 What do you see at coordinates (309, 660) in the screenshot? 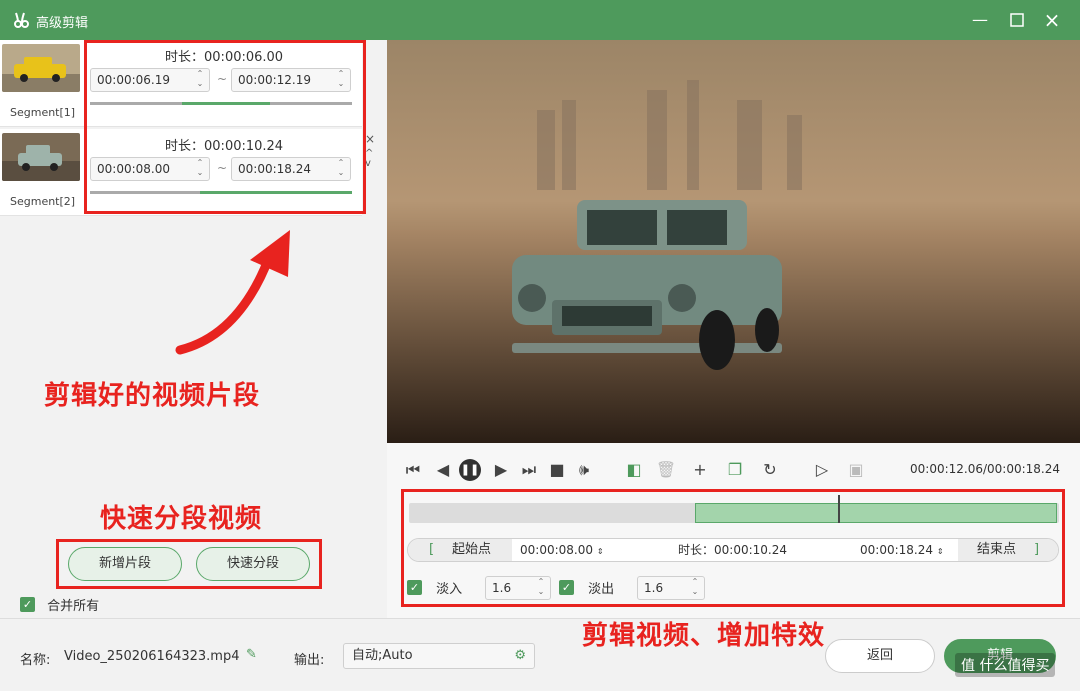
I see `output-label: 输出:` at bounding box center [309, 660].